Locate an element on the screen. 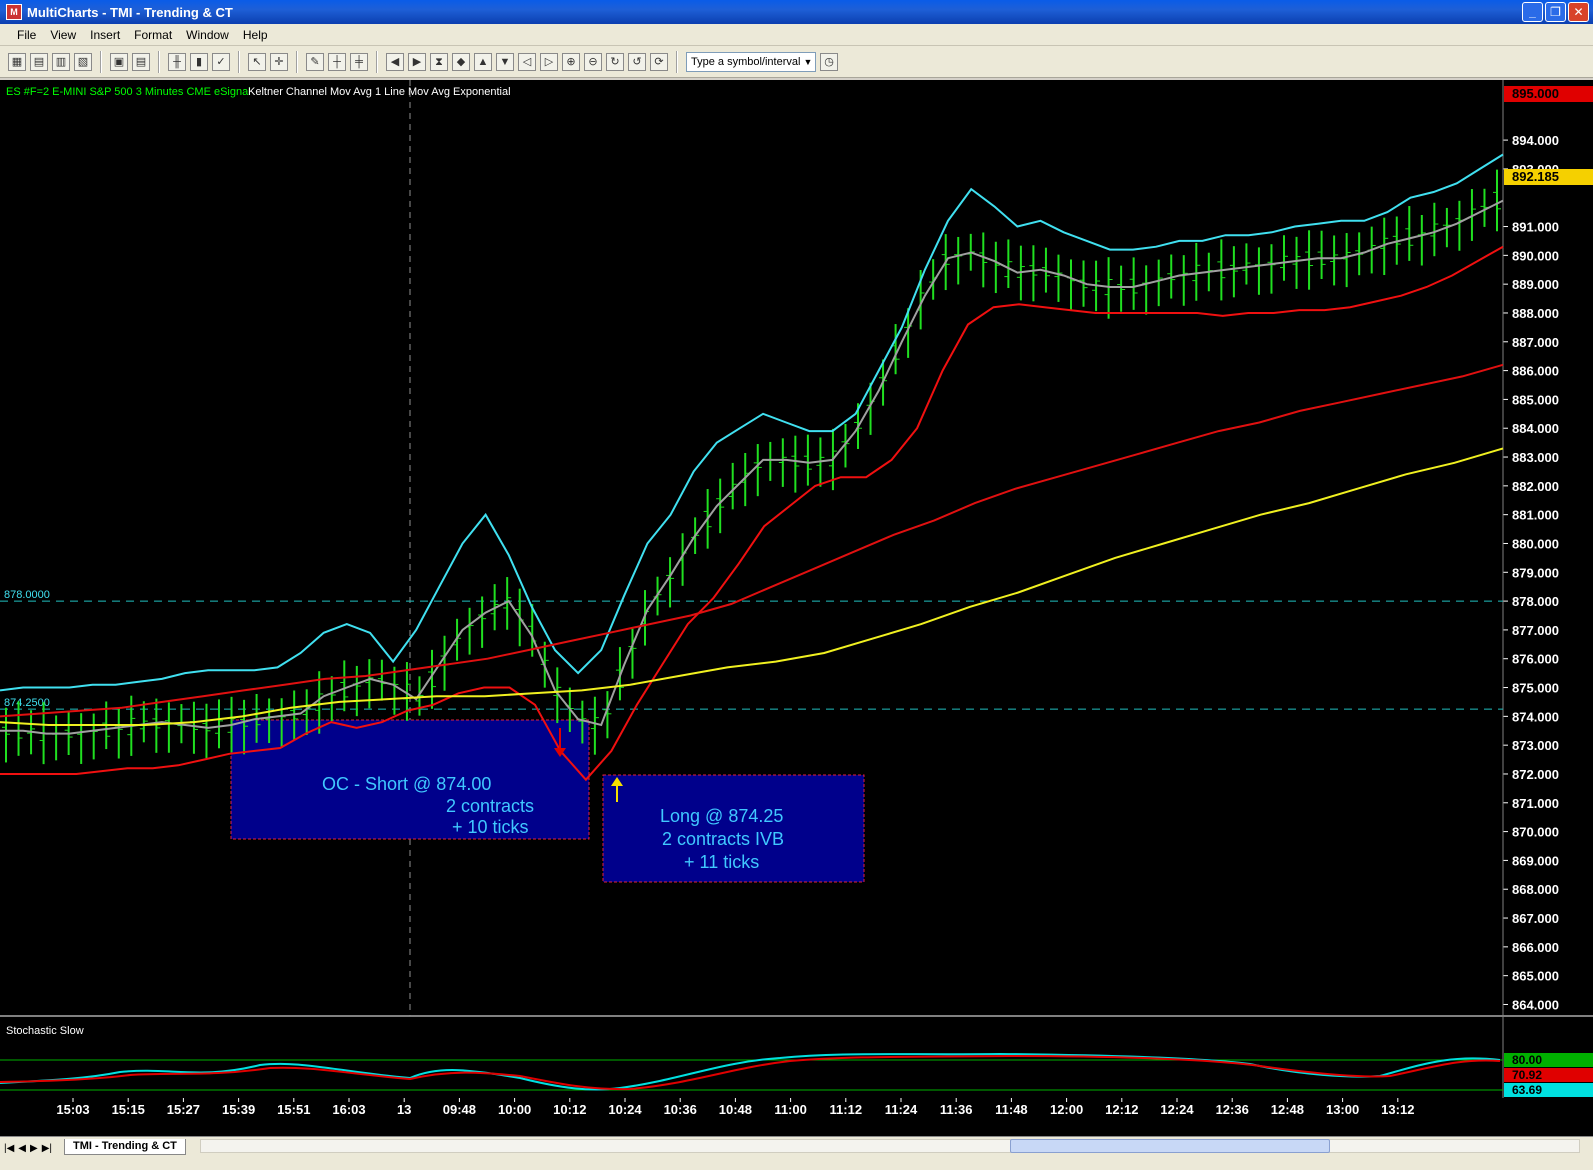 This screenshot has height=1170, width=1593. horizontal-line-icon: ┼ is located at coordinates (337, 61).